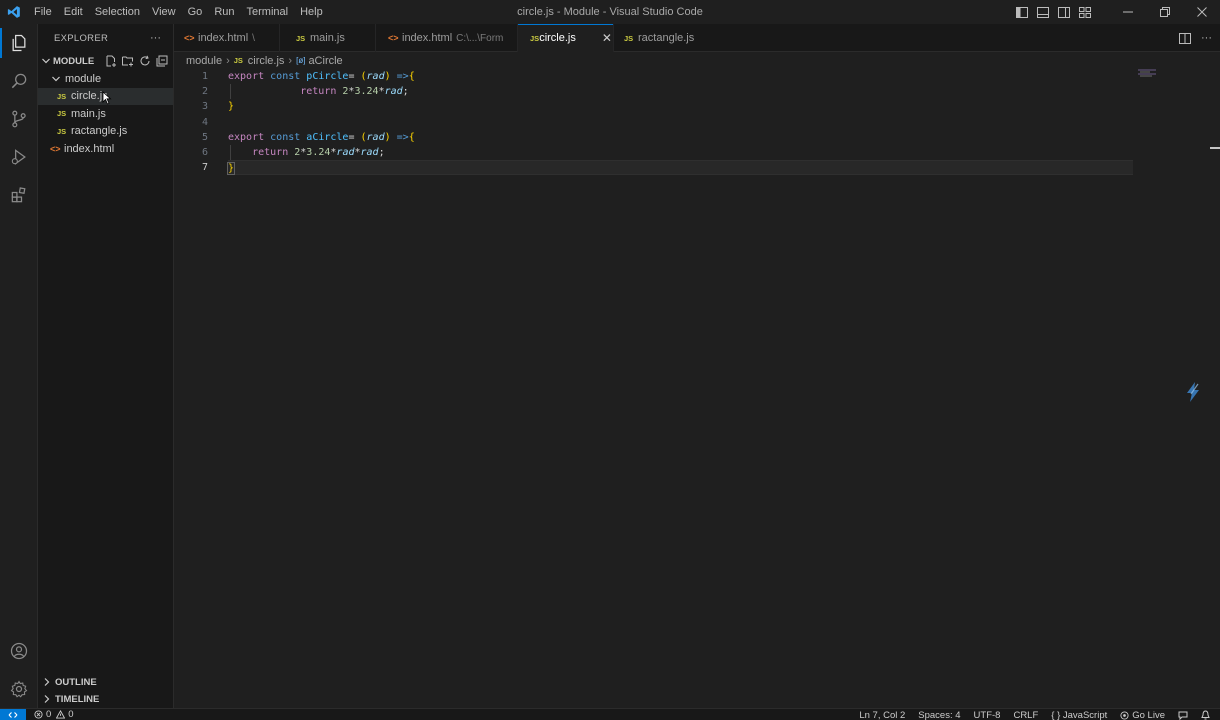 The height and width of the screenshot is (720, 1220). Describe the element at coordinates (204, 137) in the screenshot. I see `line-number: 5` at that location.